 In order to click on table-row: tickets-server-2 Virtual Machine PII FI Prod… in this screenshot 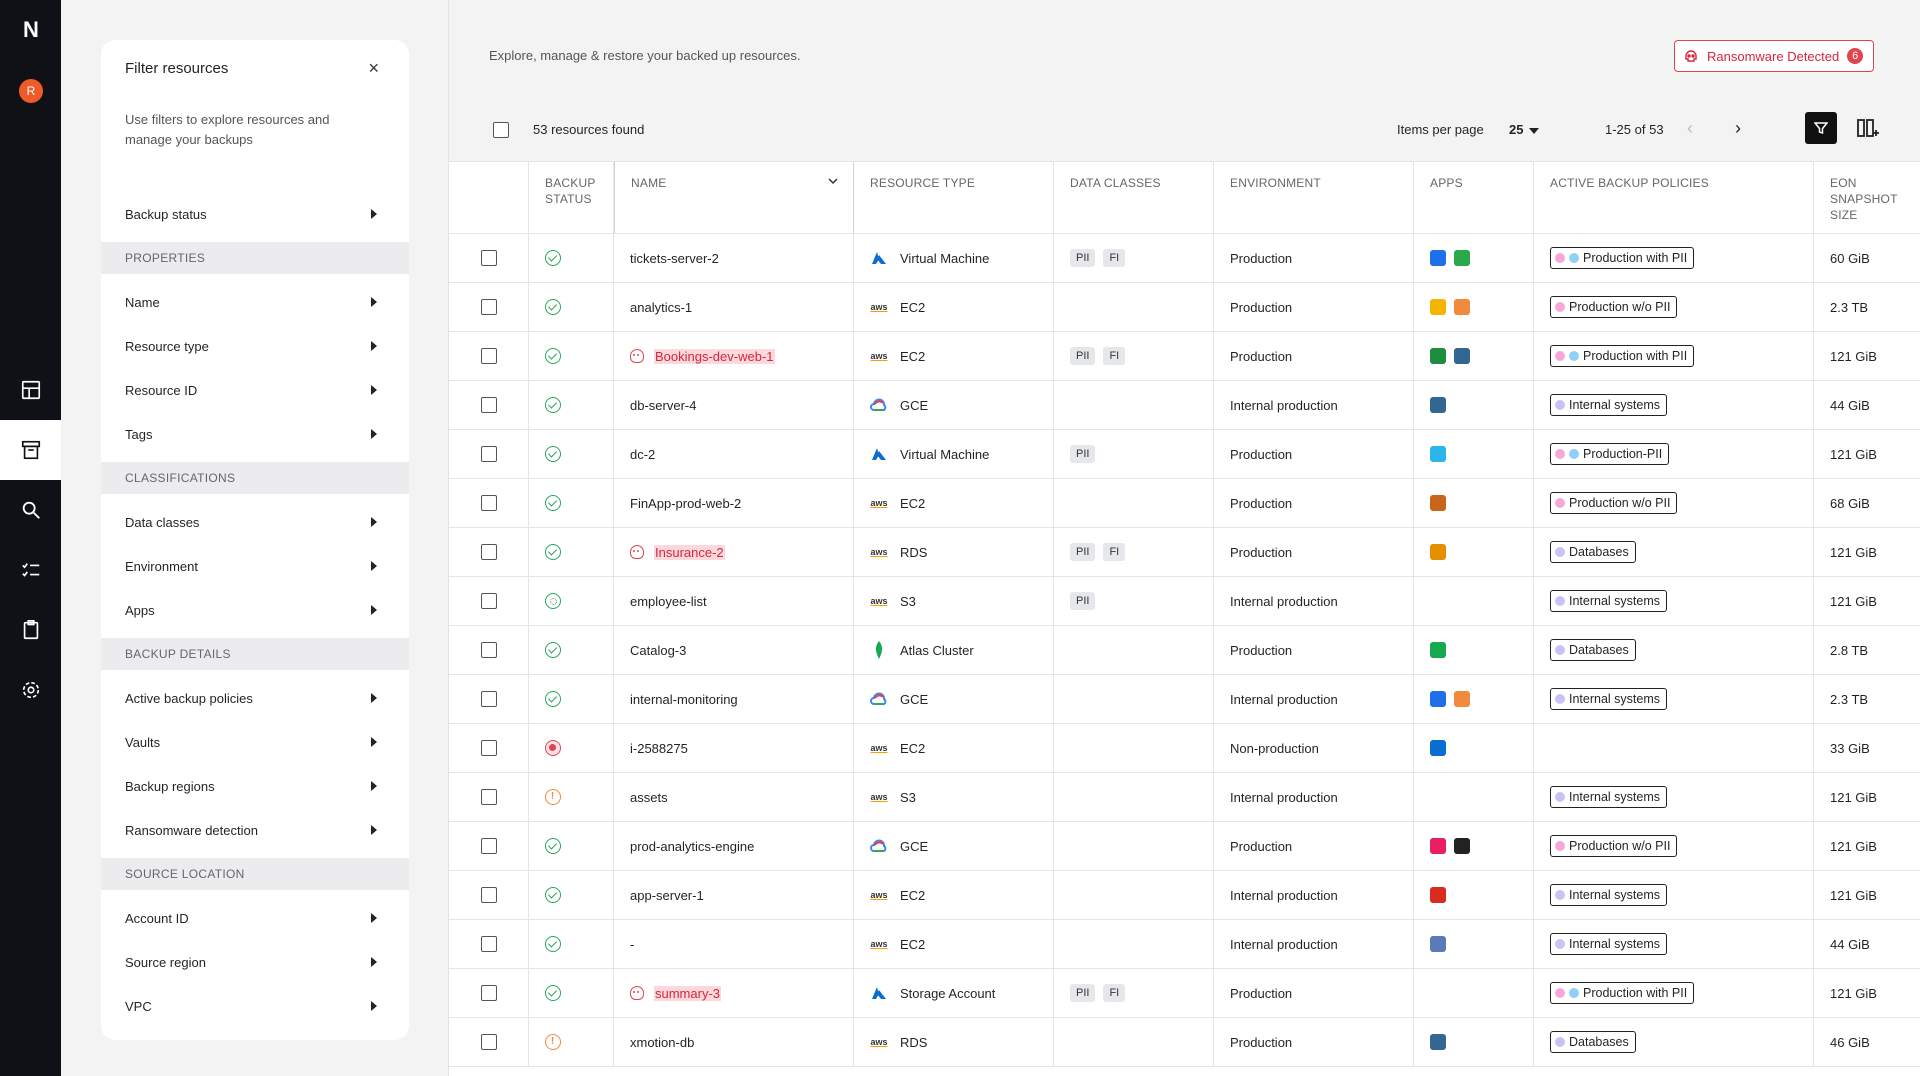, I will do `click(1184, 258)`.